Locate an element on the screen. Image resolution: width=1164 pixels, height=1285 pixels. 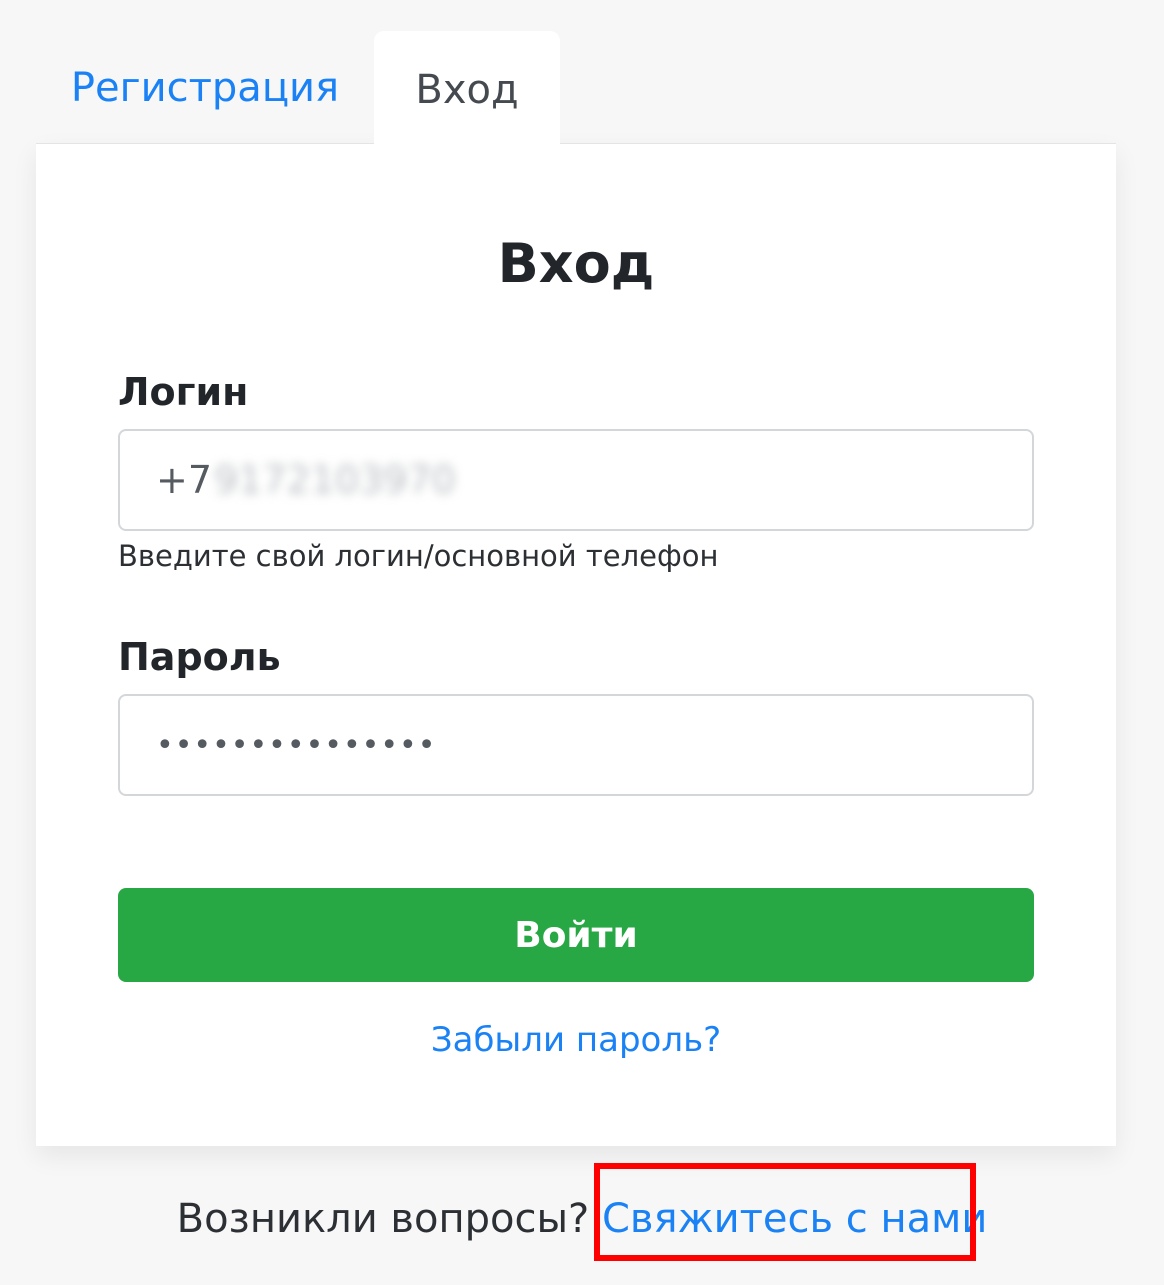
footer-question: Возникли вопросы? is located at coordinates (383, 1219).